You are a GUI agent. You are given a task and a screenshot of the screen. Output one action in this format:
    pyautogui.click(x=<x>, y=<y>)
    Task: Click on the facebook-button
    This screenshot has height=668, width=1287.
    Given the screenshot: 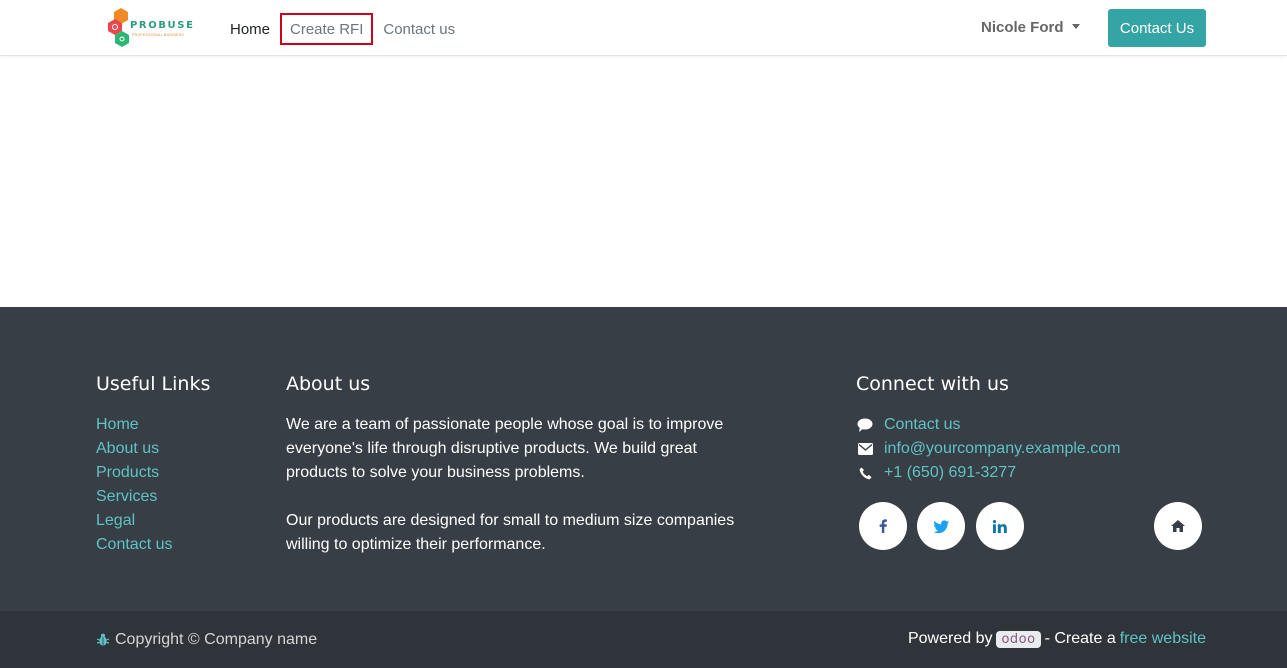 What is the action you would take?
    pyautogui.click(x=883, y=526)
    